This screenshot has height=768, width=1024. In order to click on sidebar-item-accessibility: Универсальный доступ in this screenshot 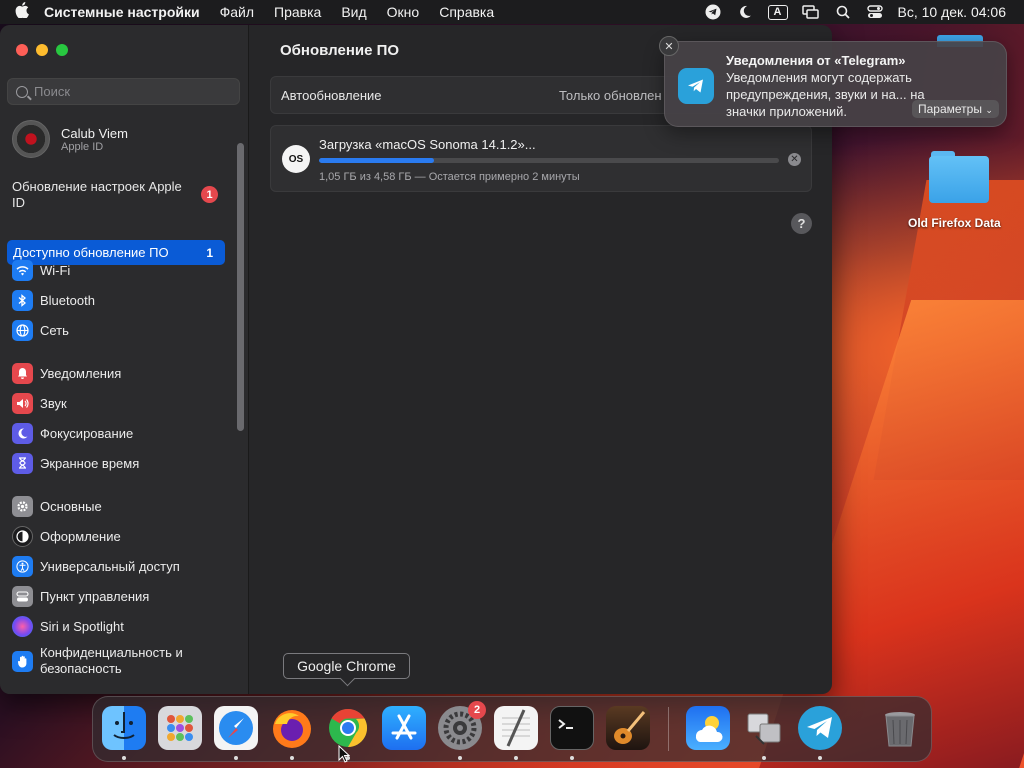, I will do `click(124, 566)`.